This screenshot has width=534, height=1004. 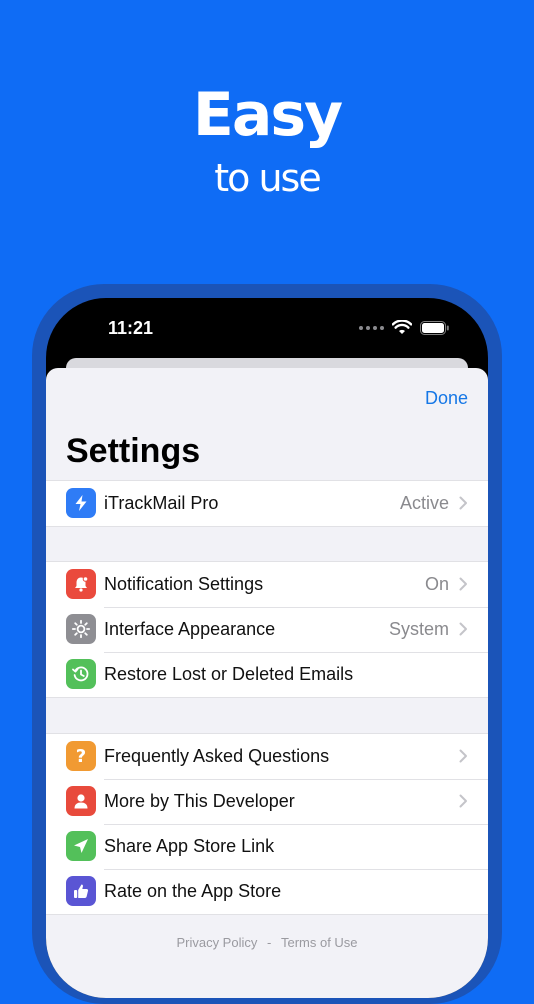 I want to click on row-value: Active, so click(x=424, y=503).